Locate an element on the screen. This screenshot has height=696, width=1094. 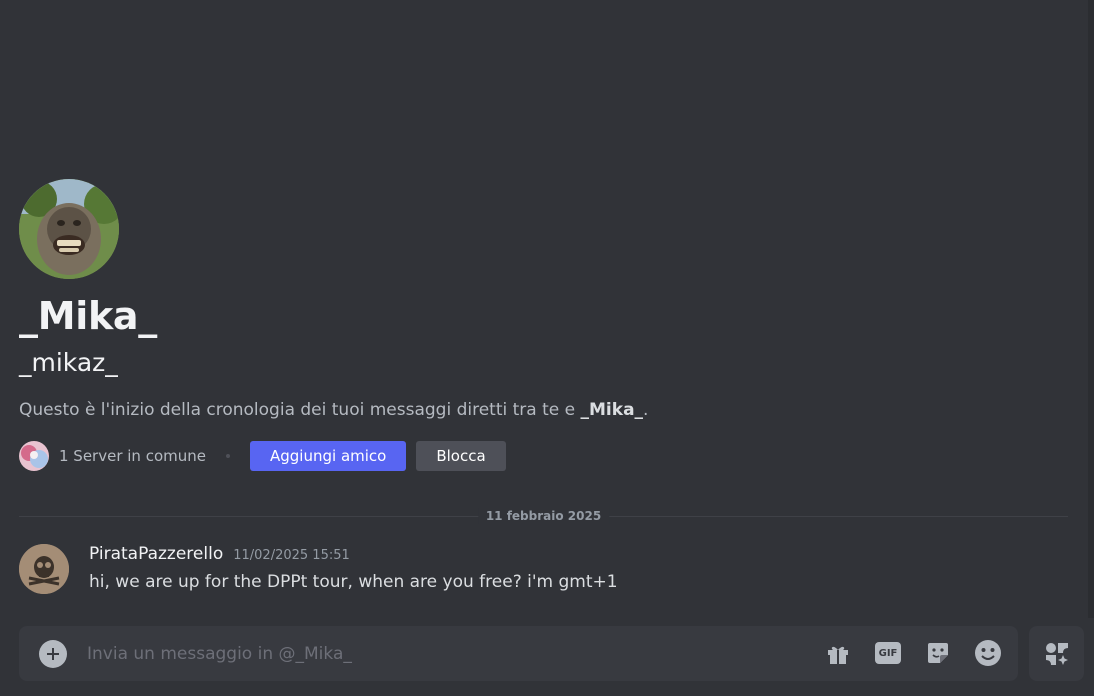
date-divider-label: 11 febbraio 2025 is located at coordinates (543, 516).